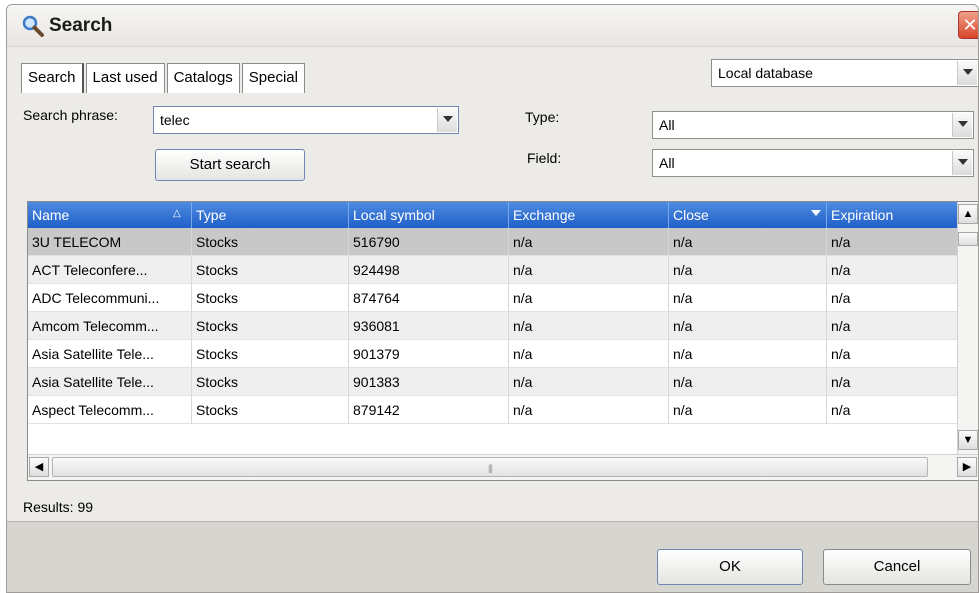 The image size is (979, 593). I want to click on tab-last-used: Last used, so click(125, 78).